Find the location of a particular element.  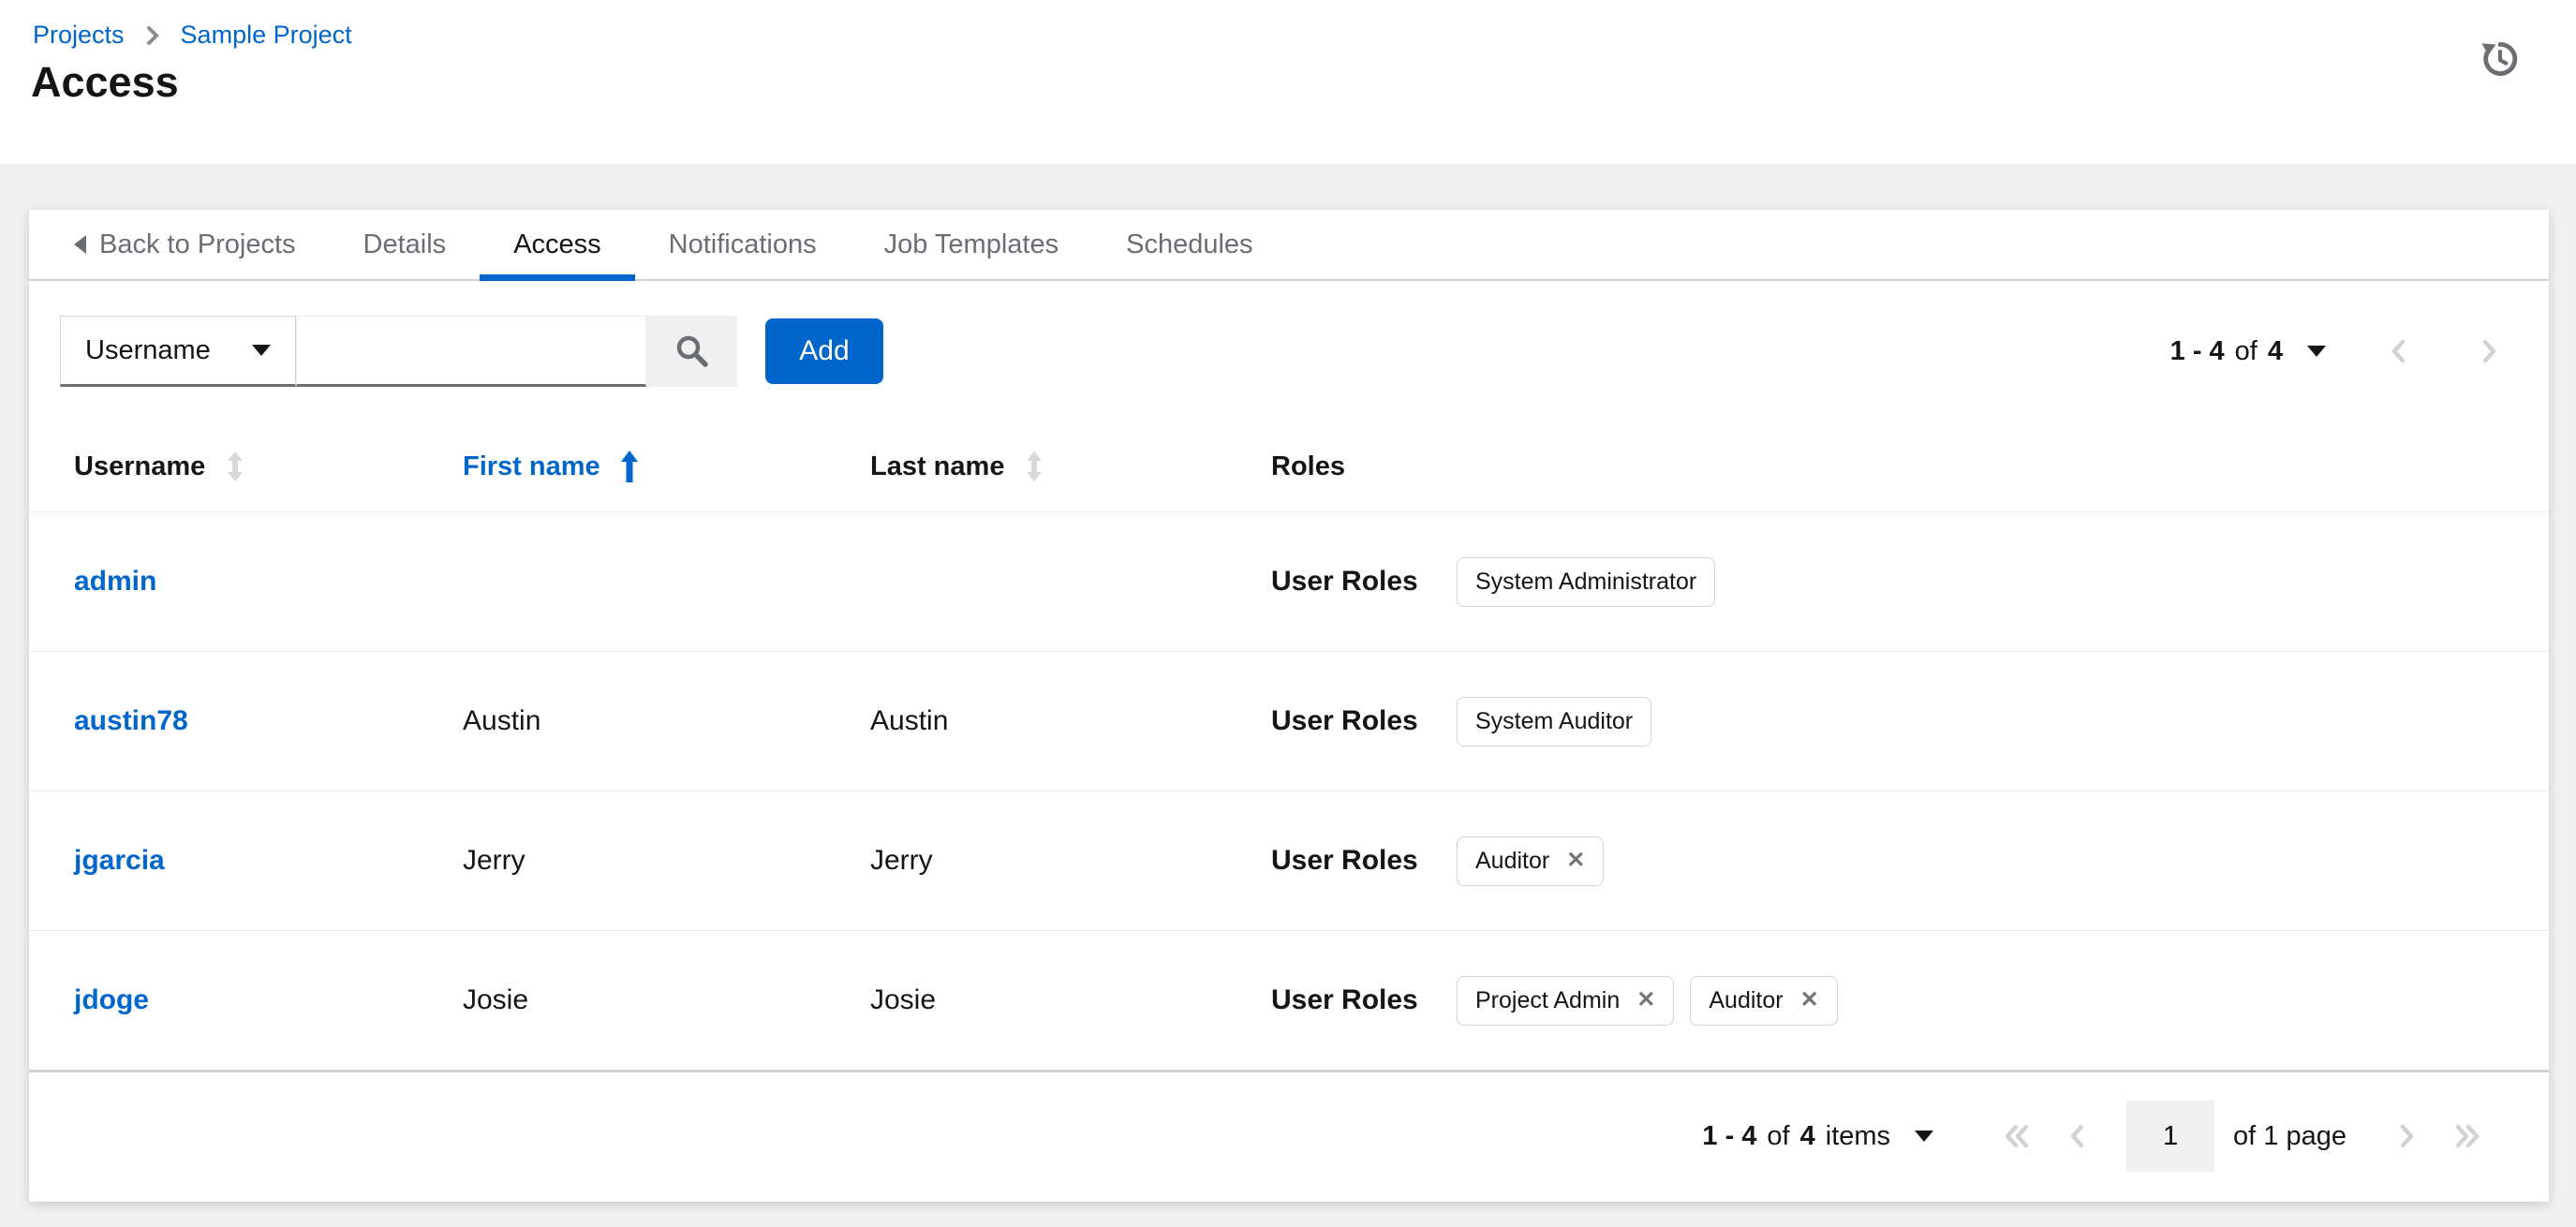

search-input is located at coordinates (471, 351).